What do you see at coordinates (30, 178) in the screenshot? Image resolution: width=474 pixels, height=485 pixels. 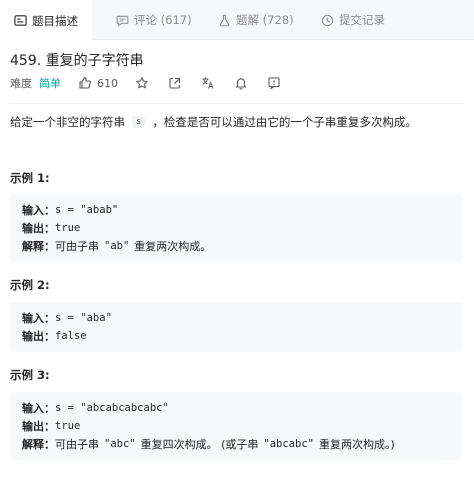 I see `example-1-title: 示例 1:` at bounding box center [30, 178].